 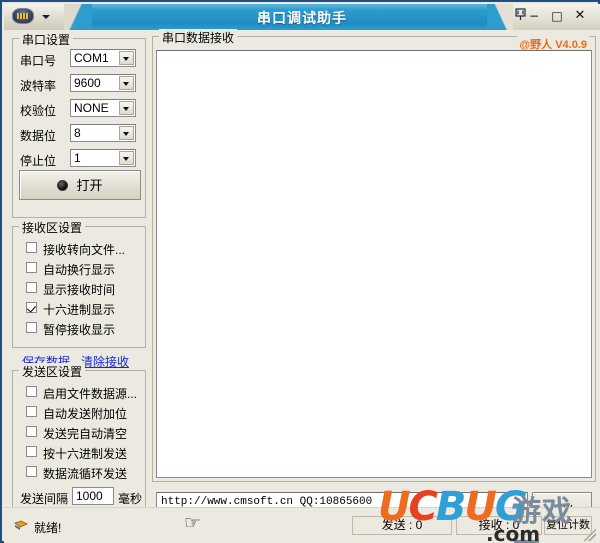 I want to click on checkbox-label: 十六进制显示, so click(x=79, y=310).